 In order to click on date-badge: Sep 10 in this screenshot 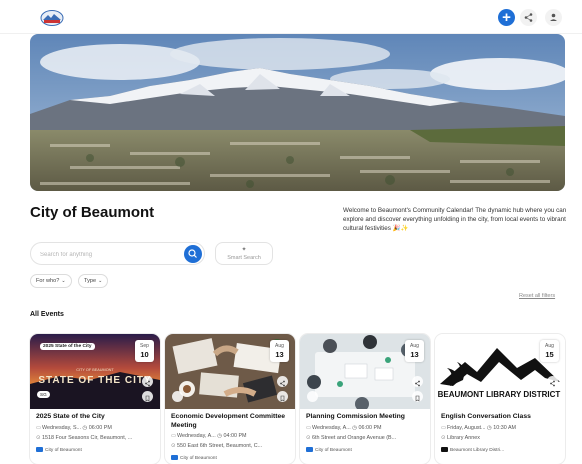, I will do `click(144, 351)`.